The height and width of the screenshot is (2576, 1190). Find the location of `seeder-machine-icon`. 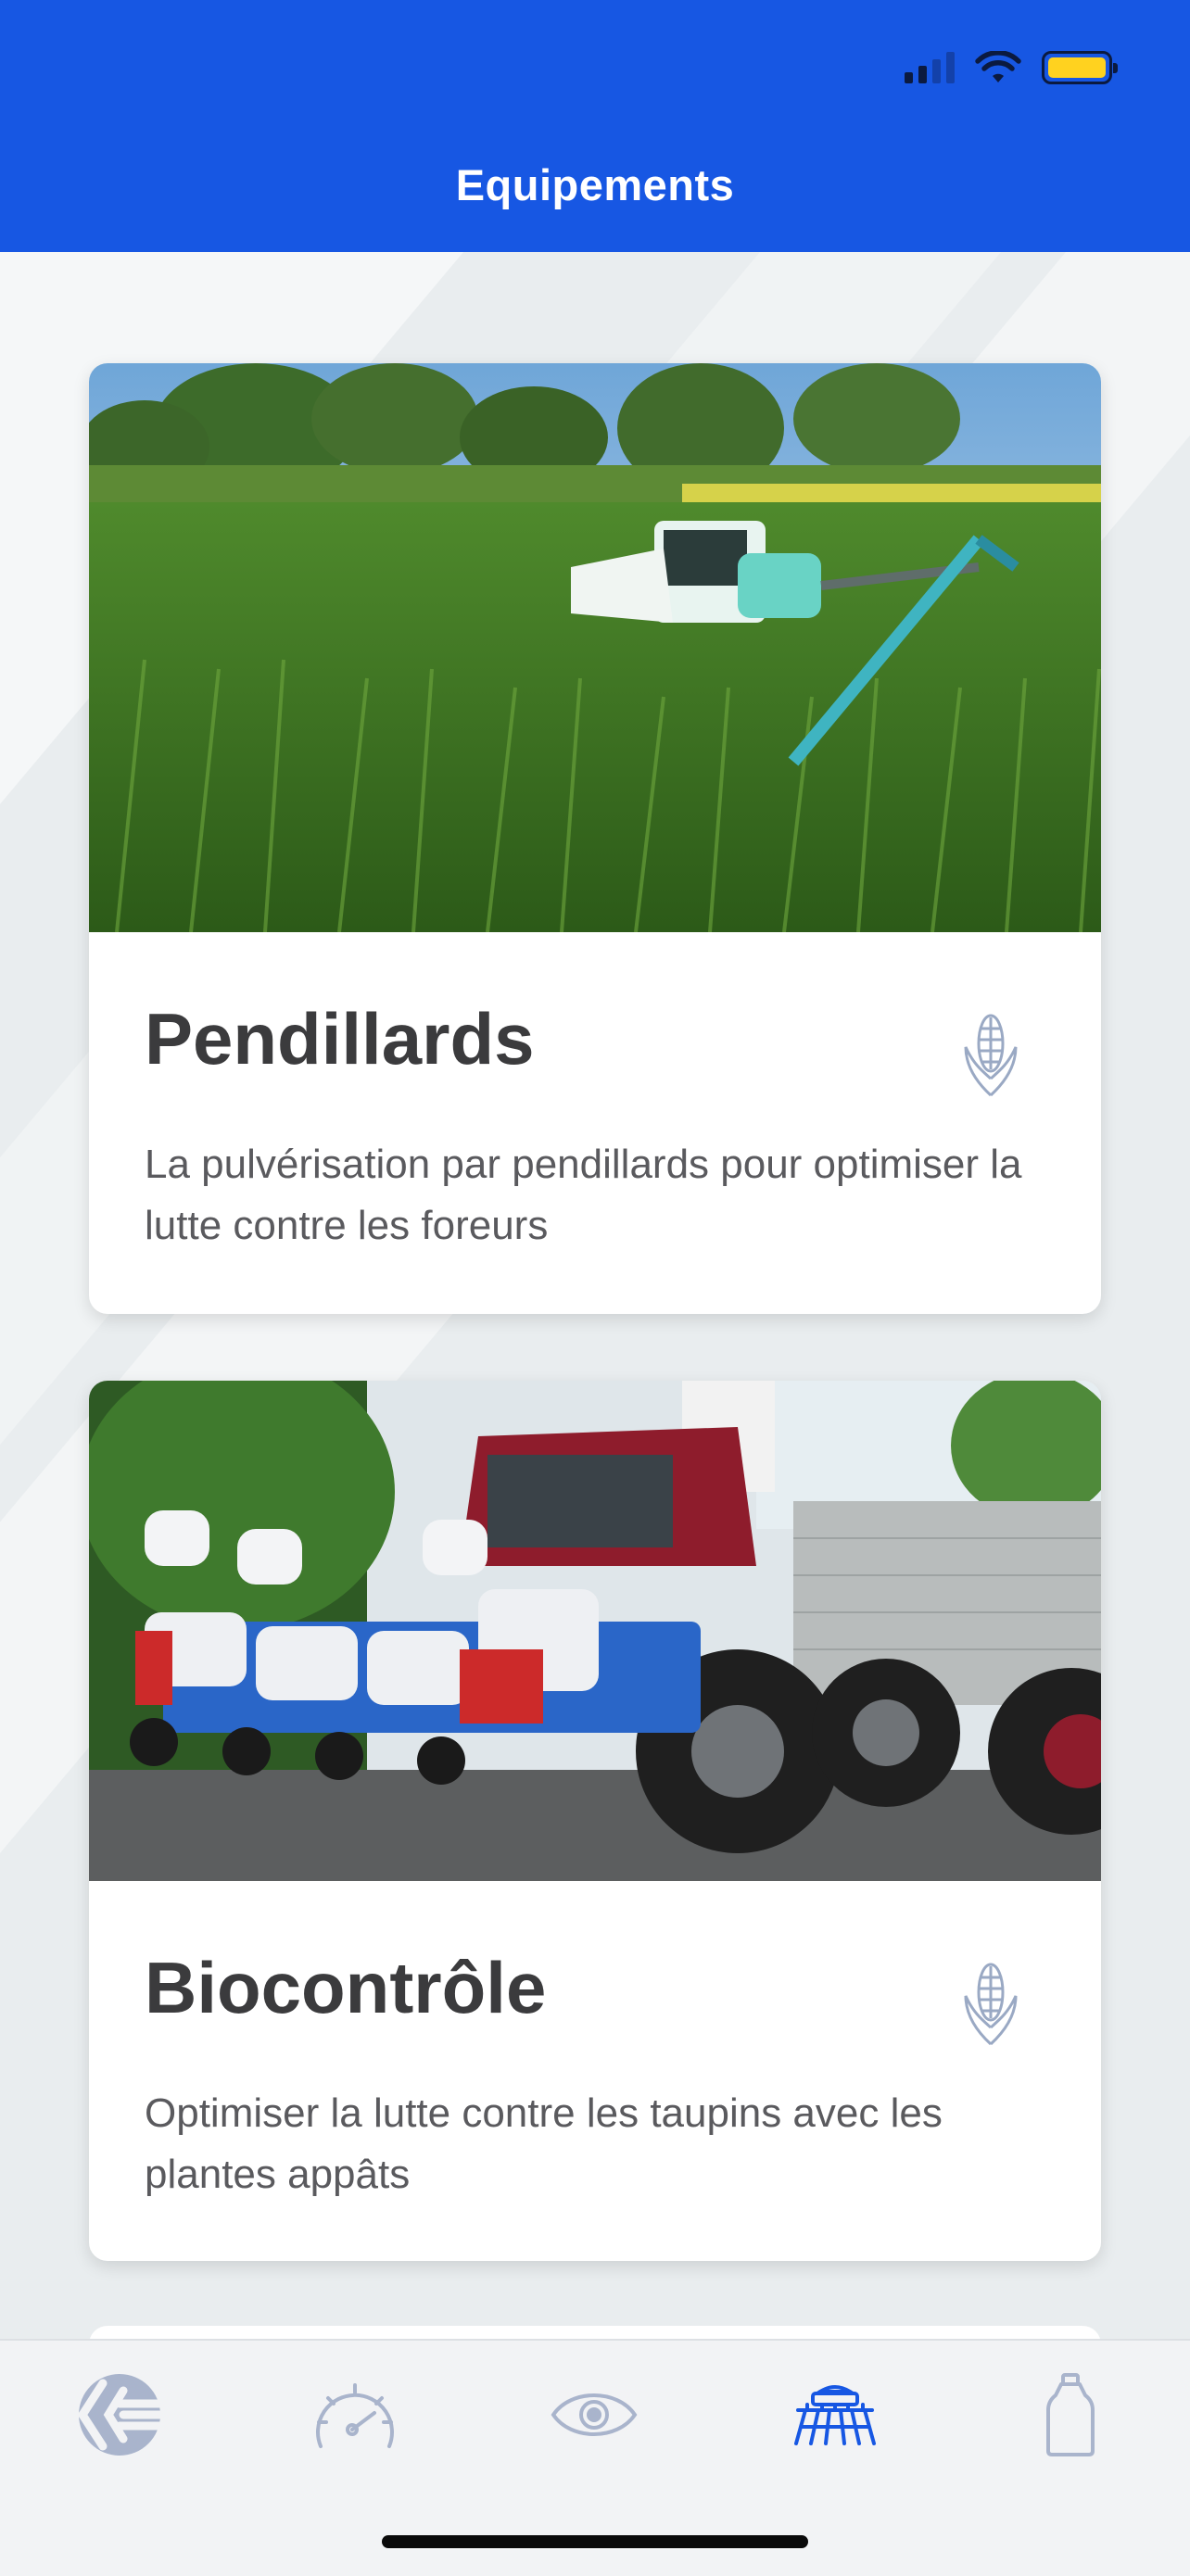

seeder-machine-icon is located at coordinates (835, 2415).